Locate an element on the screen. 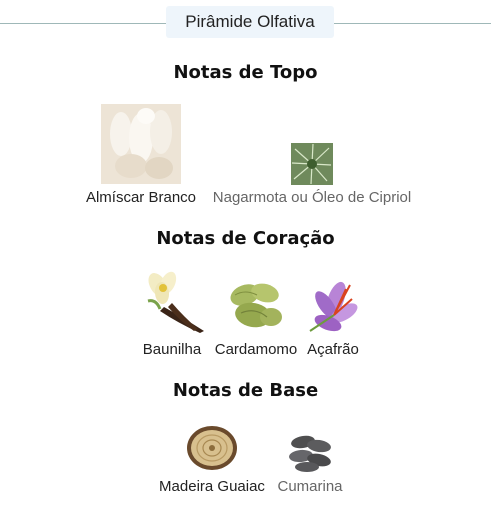 The height and width of the screenshot is (523, 491). guaiac-wood-image is located at coordinates (212, 448).